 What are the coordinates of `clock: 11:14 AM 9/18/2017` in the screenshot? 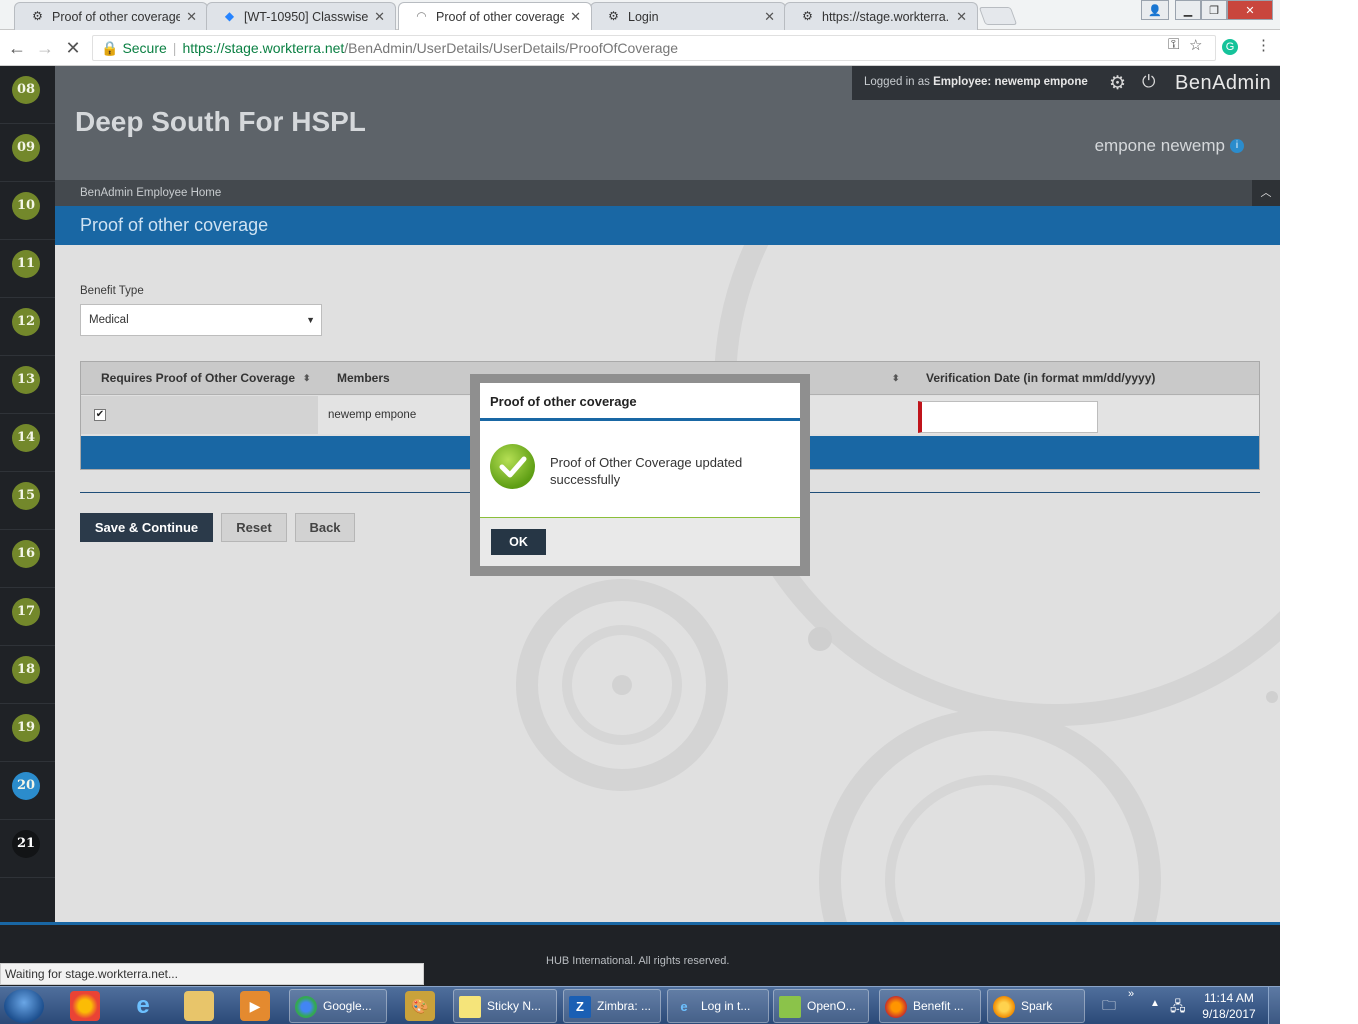 It's located at (1229, 1006).